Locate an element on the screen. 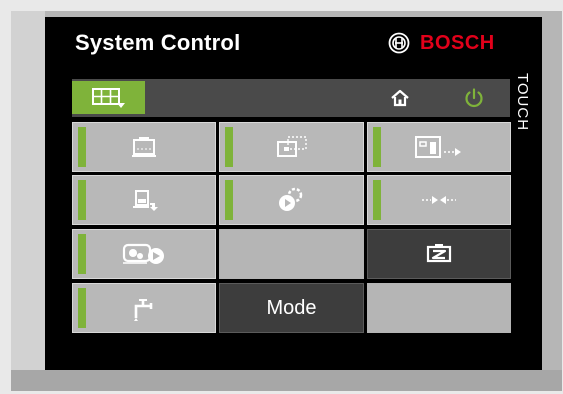 The height and width of the screenshot is (394, 563). touch-label: TOUCH is located at coordinates (522, 102).